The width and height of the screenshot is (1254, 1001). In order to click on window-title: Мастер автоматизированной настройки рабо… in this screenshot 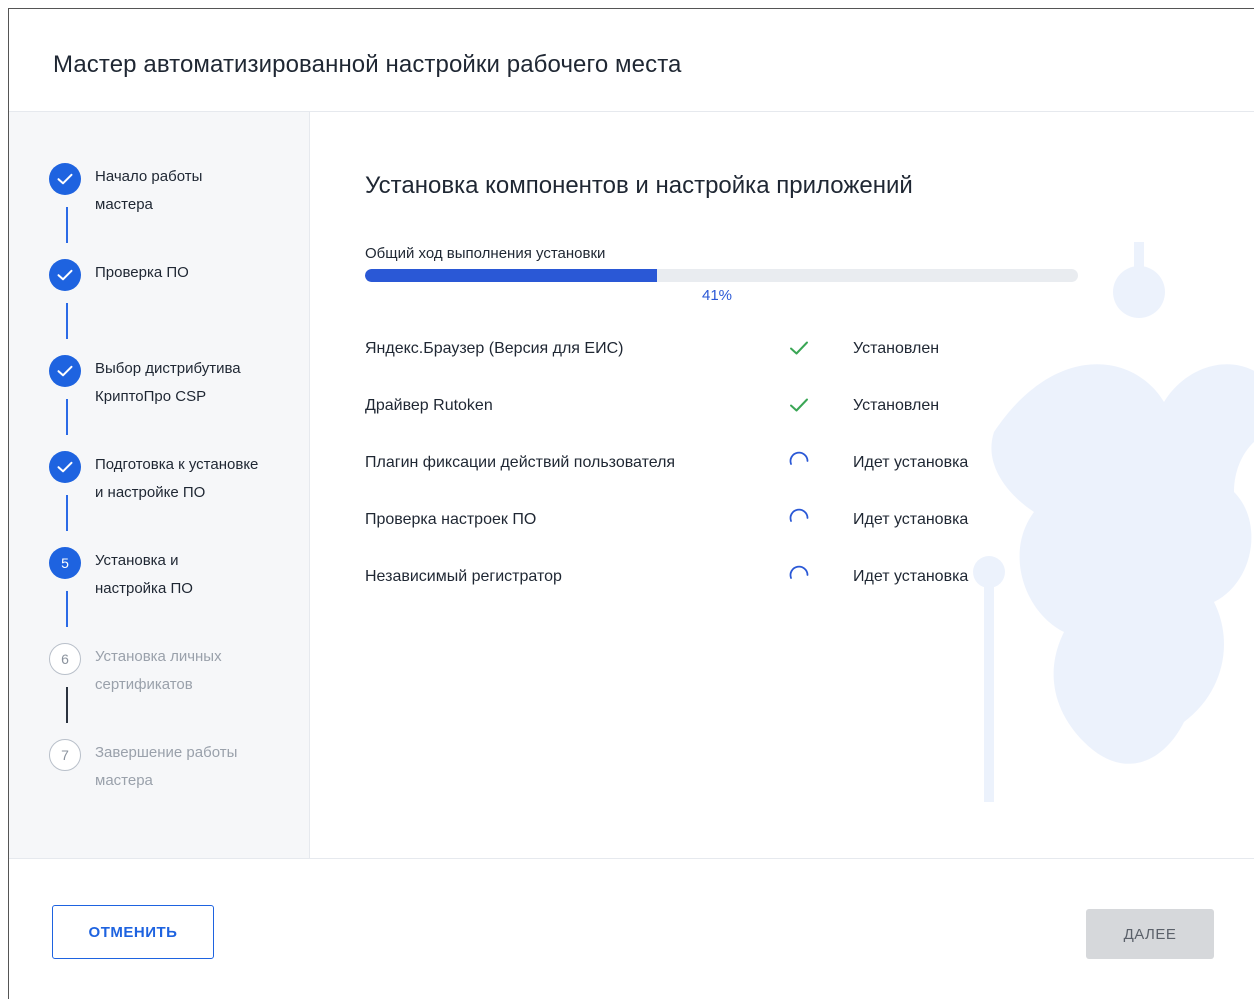, I will do `click(367, 64)`.